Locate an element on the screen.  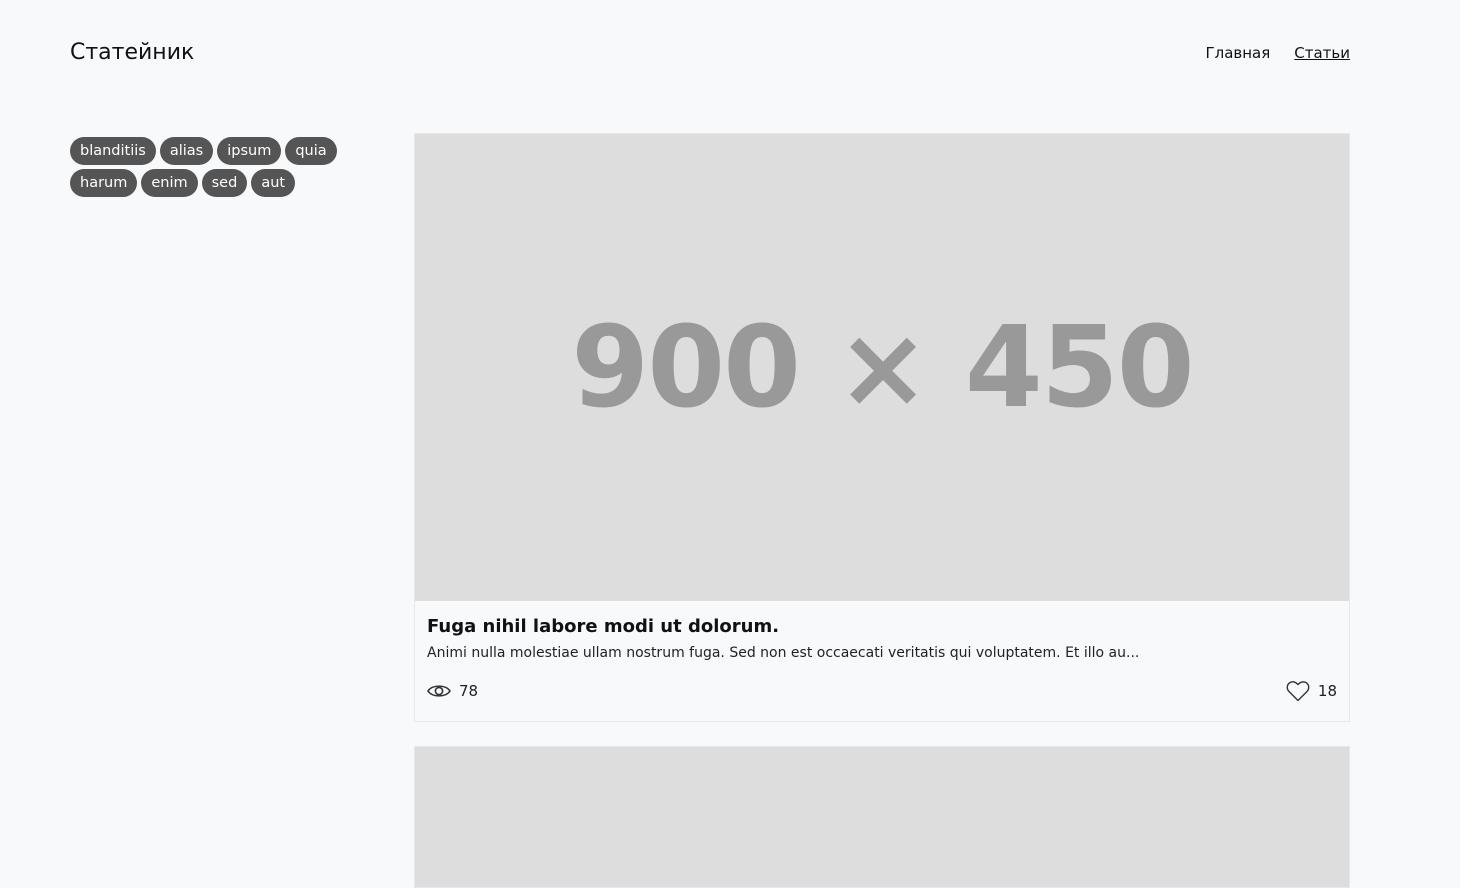
site-logo-link: Статейник is located at coordinates (132, 53).